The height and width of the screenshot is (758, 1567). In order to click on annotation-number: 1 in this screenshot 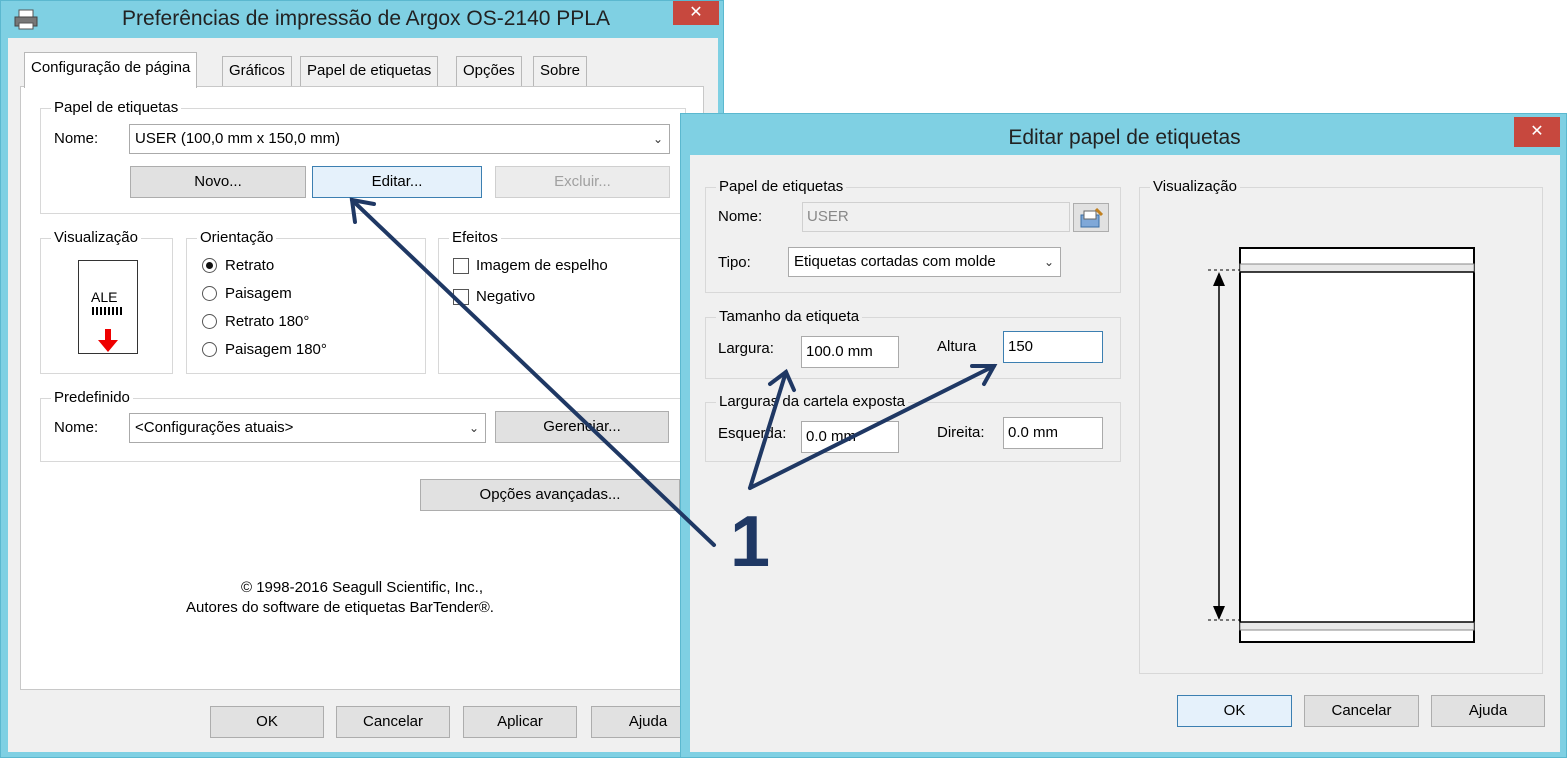, I will do `click(750, 542)`.